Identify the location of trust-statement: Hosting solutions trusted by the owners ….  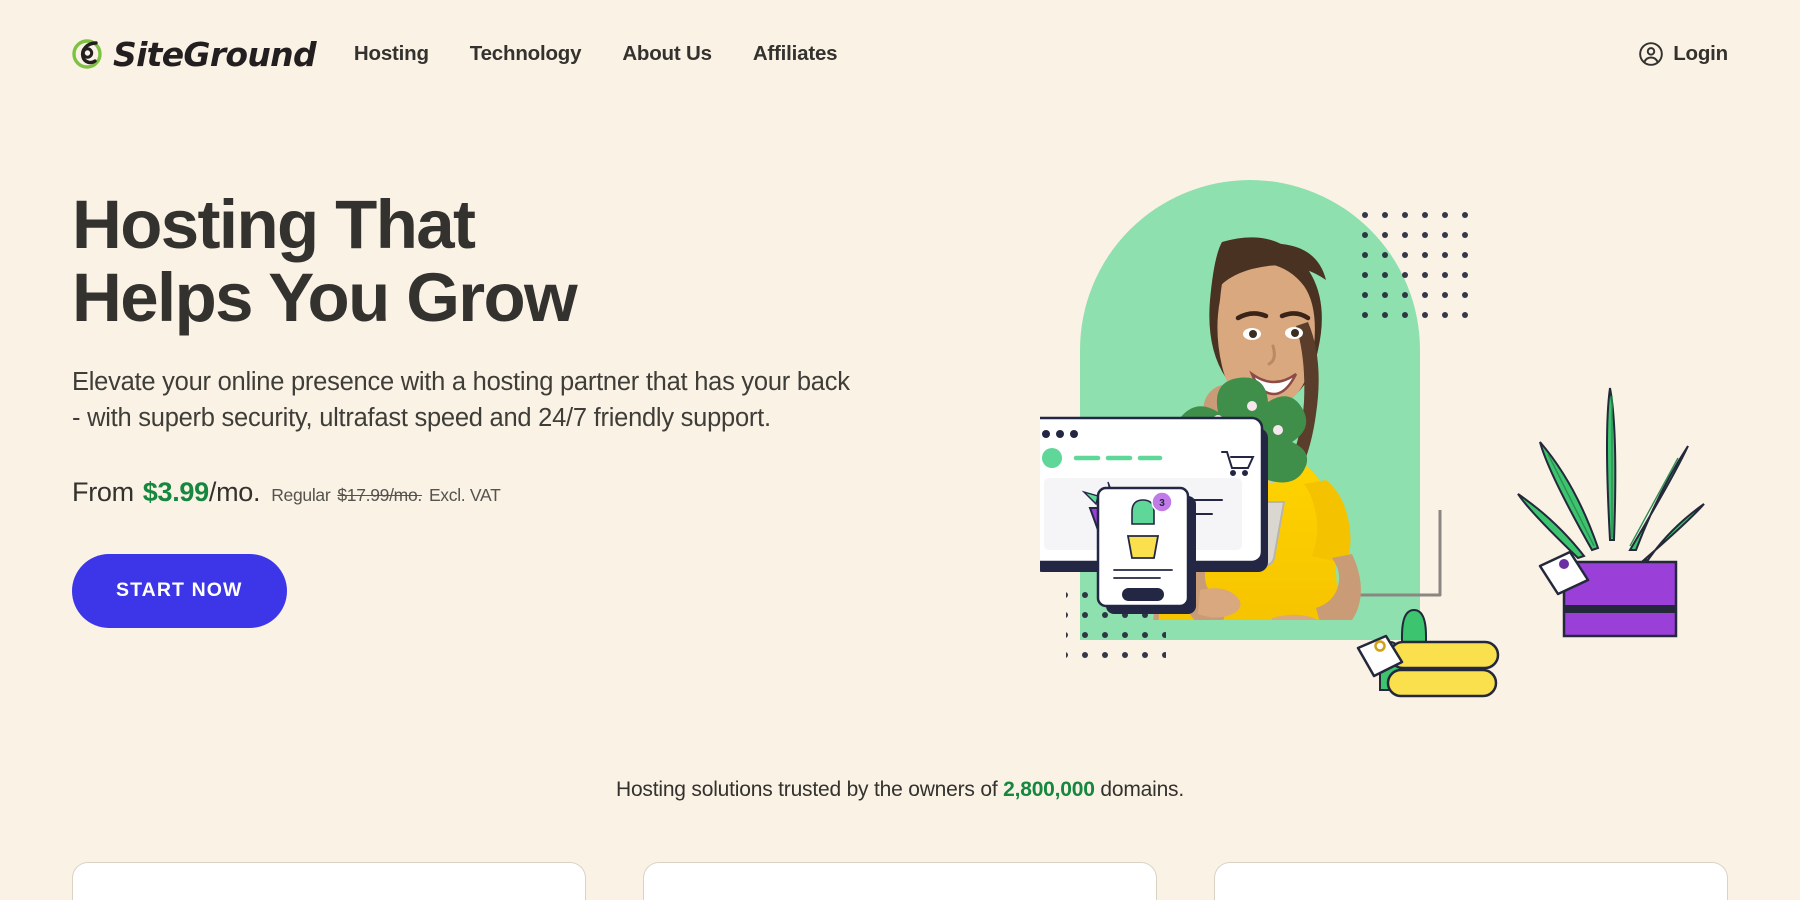
(900, 790).